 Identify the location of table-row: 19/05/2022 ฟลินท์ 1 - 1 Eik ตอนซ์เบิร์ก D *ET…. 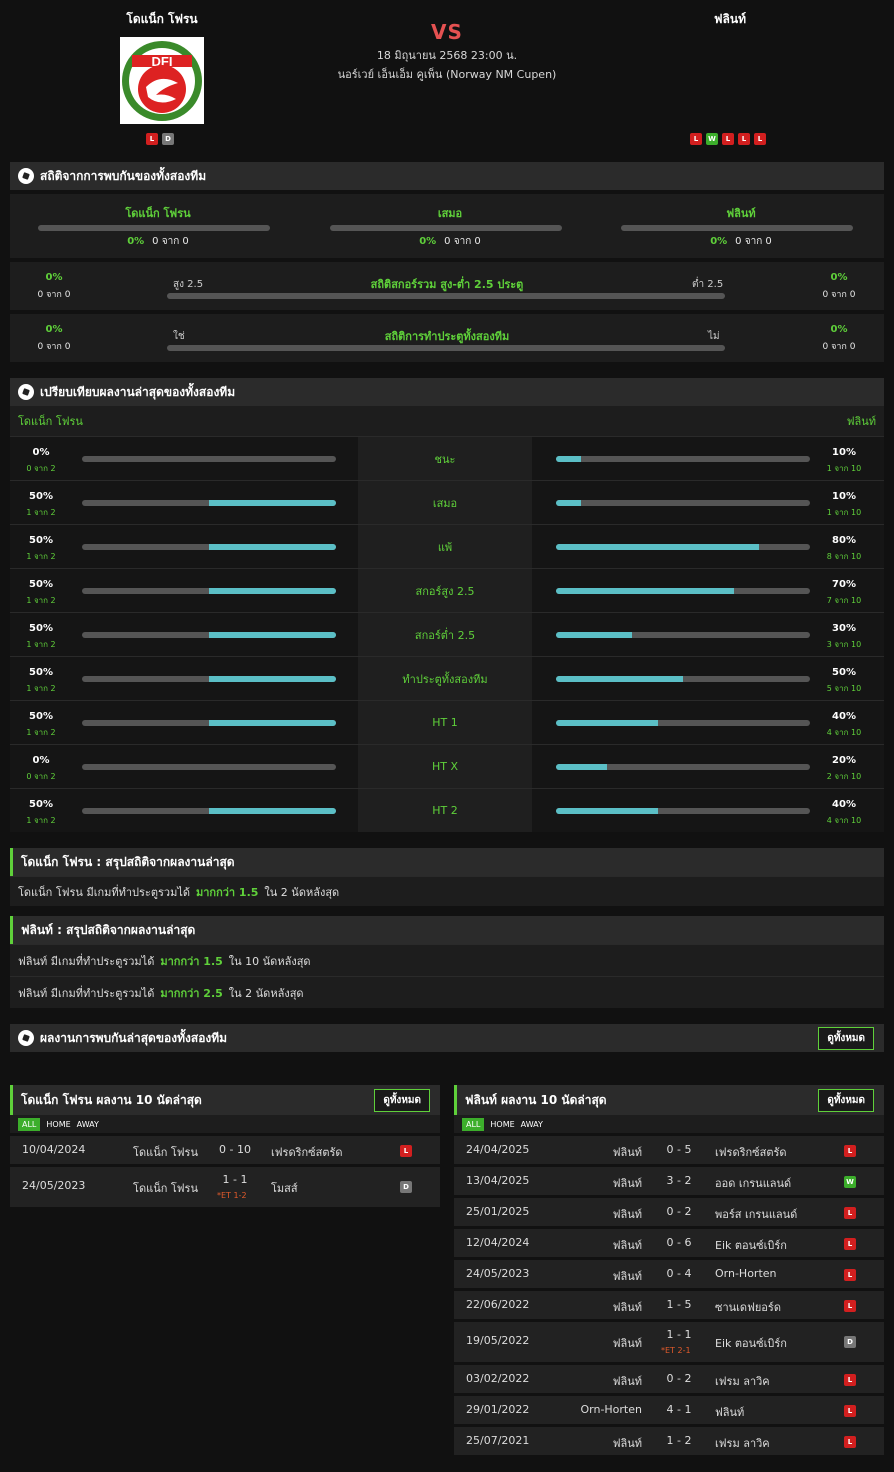
(669, 1342).